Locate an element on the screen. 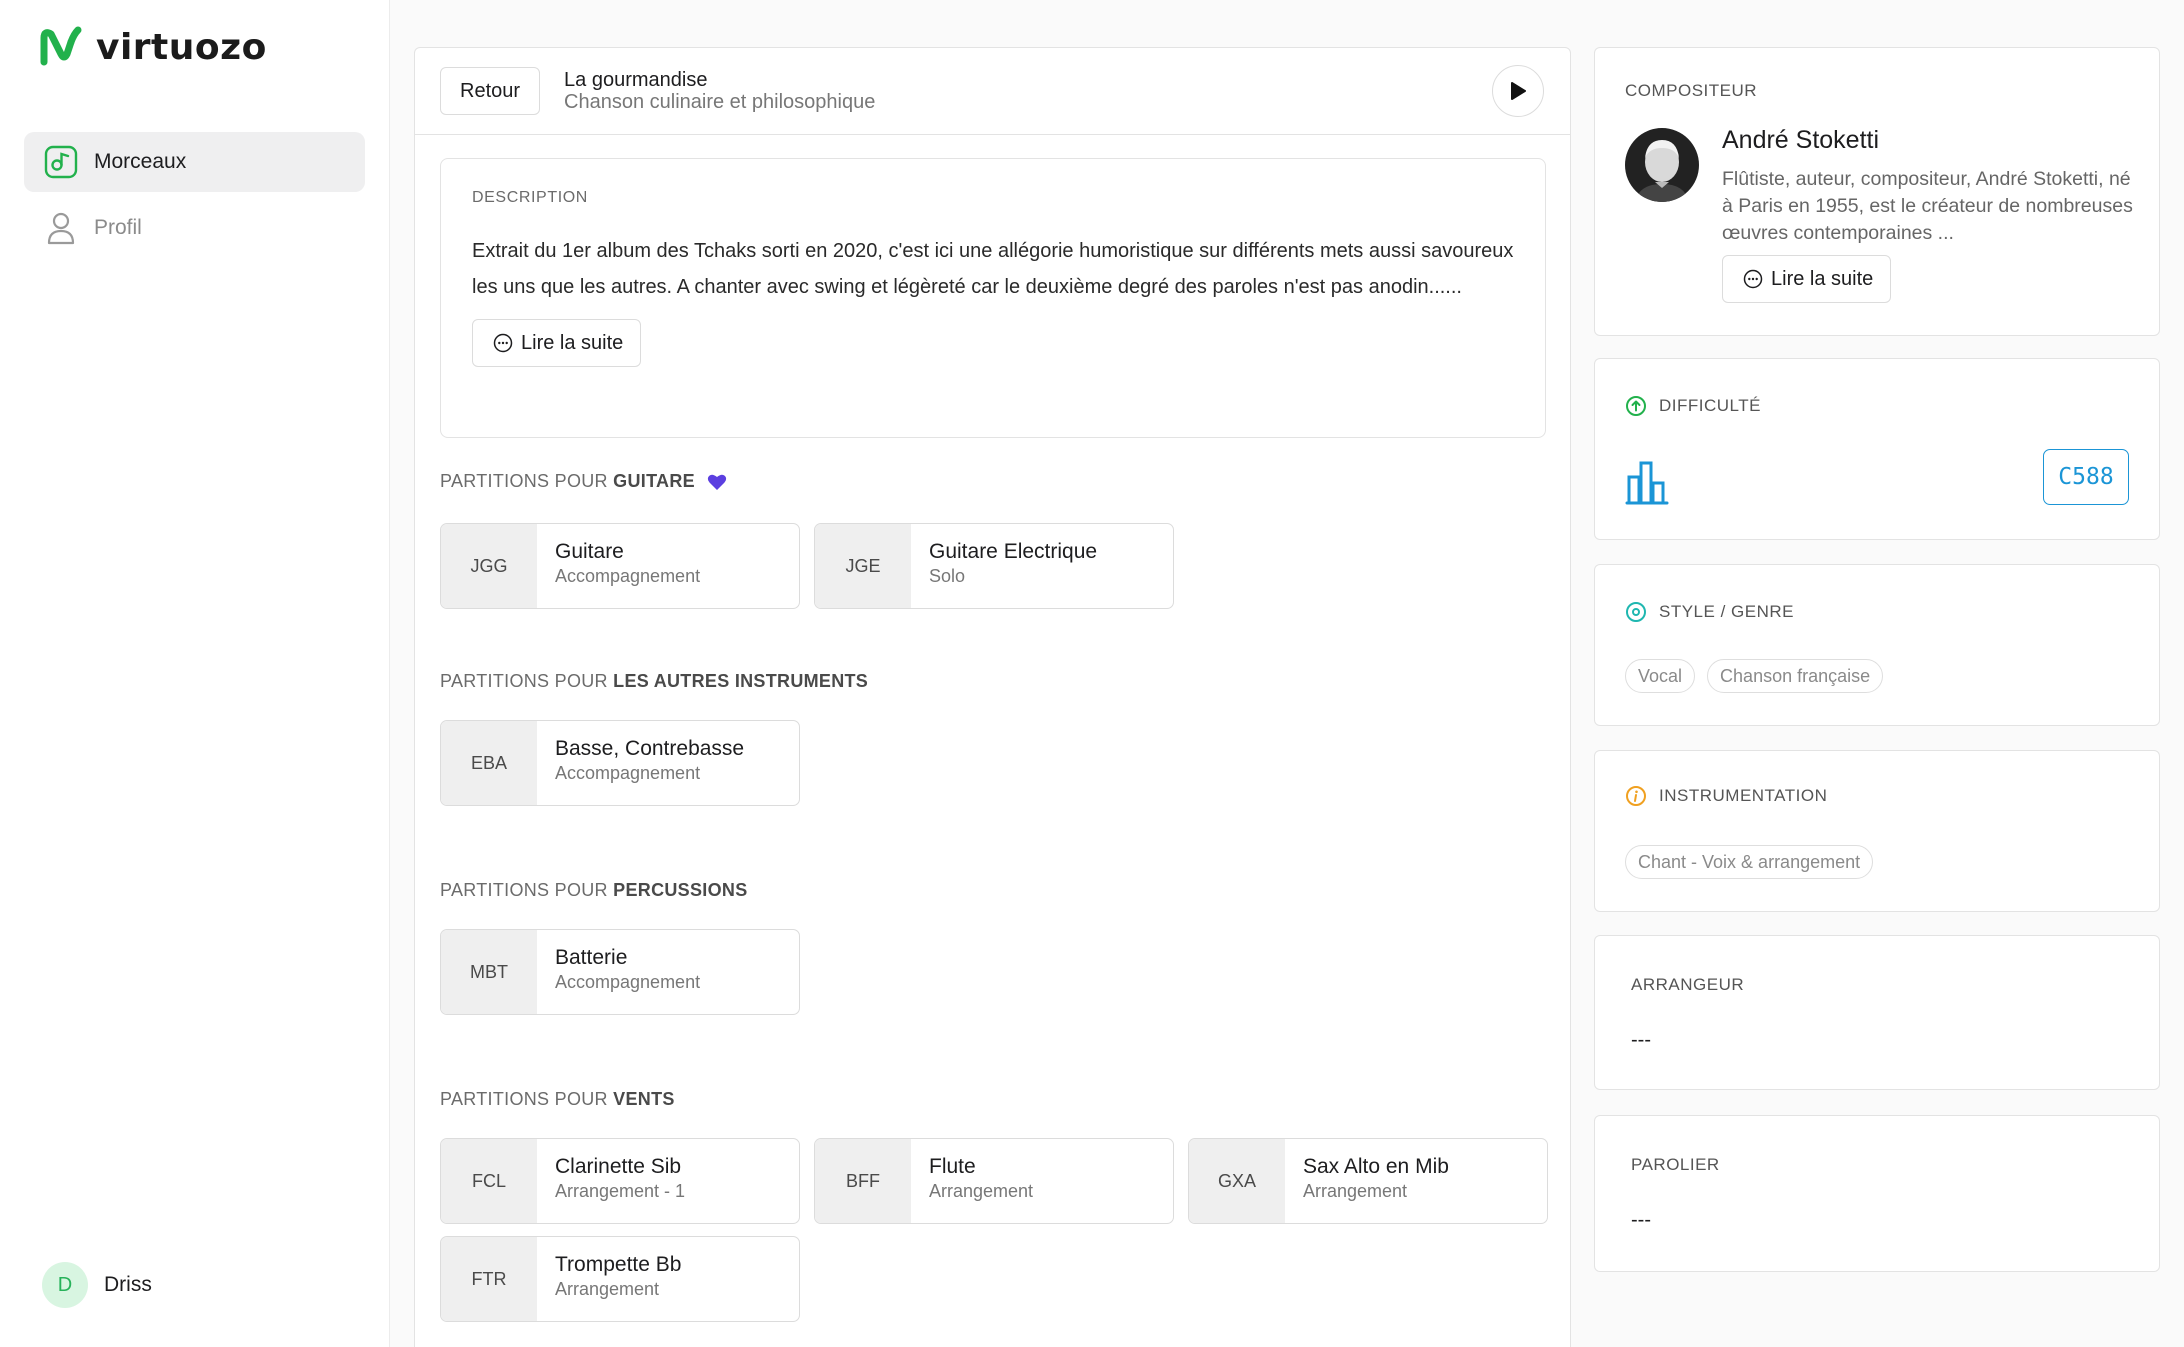  section-title-guitare: PARTITIONS POUR GUITARE is located at coordinates (583, 481).